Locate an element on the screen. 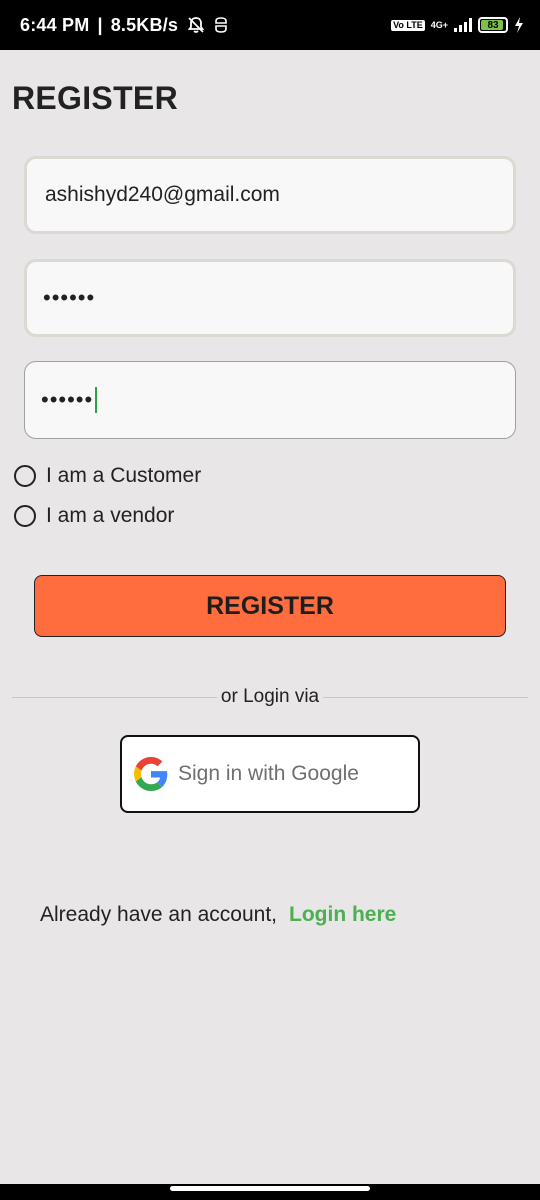  radio-customer: I am a Customer is located at coordinates (107, 476).